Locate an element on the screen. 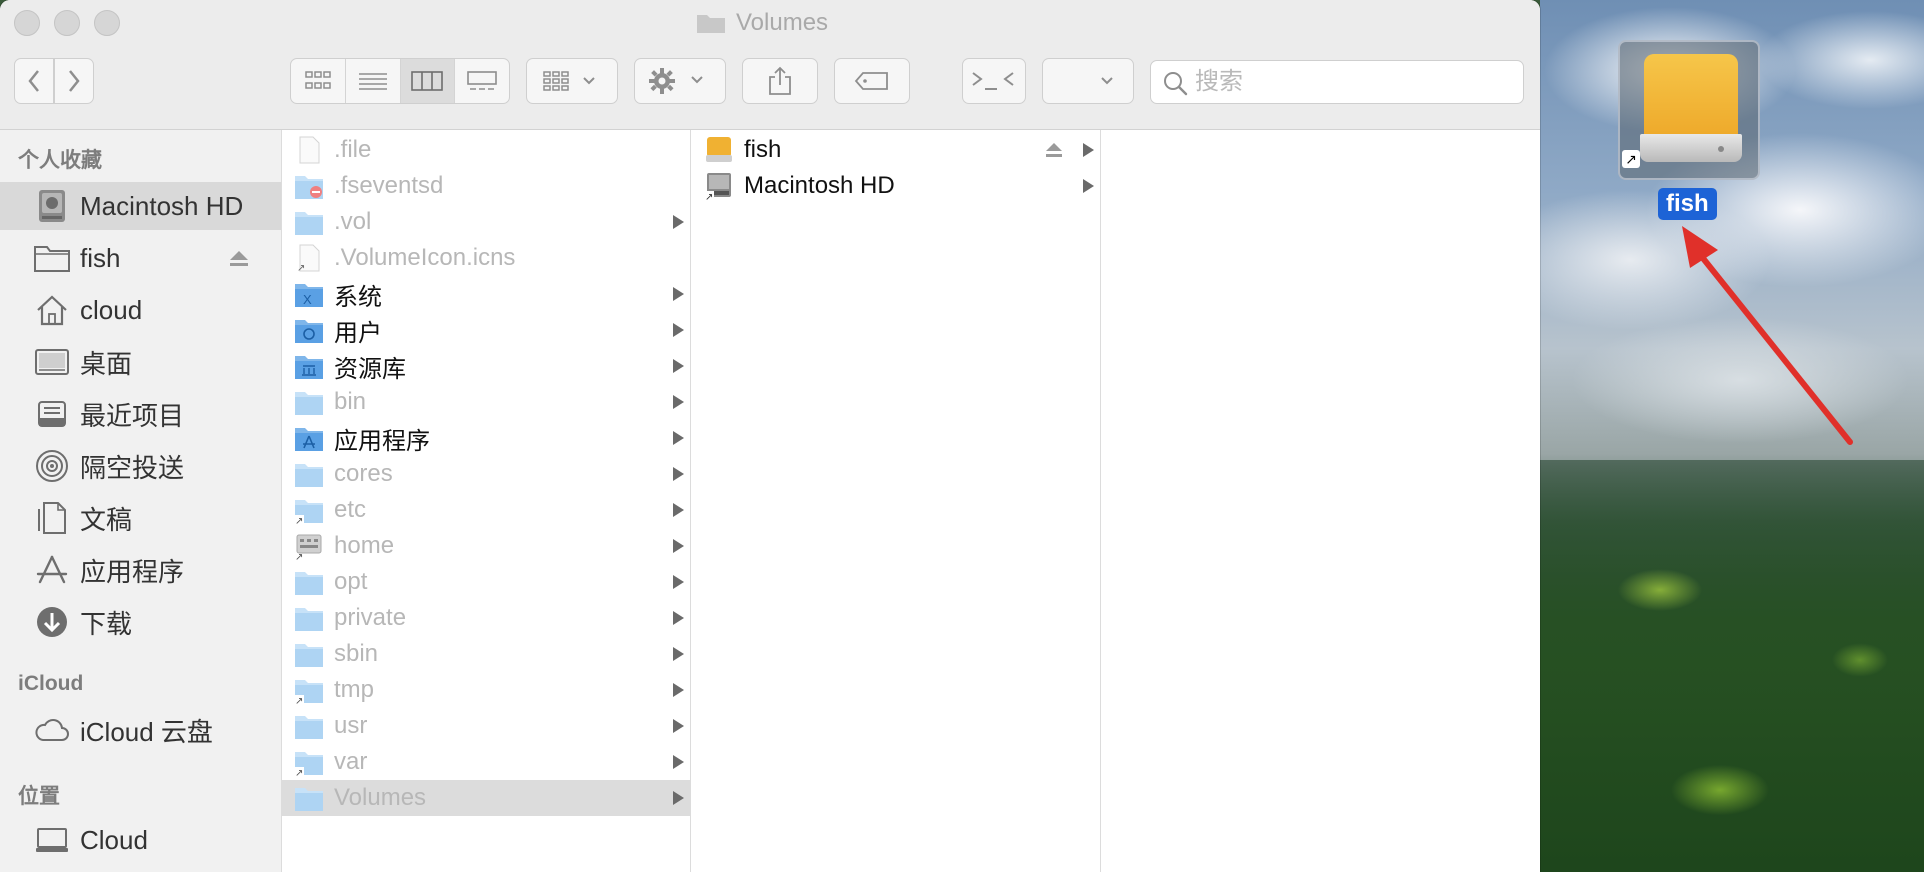 This screenshot has height=872, width=1924. terminal-button is located at coordinates (994, 81).